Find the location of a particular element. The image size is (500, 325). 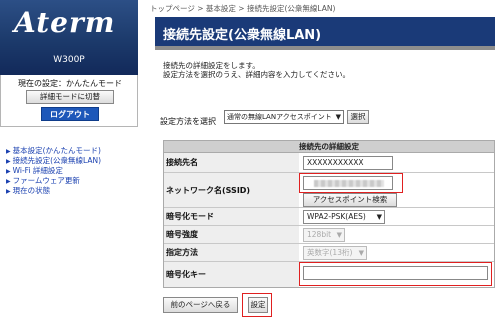

row-encryption-mode: 暗号化モード WPA2-PSK(AES) ▼ is located at coordinates (329, 217).